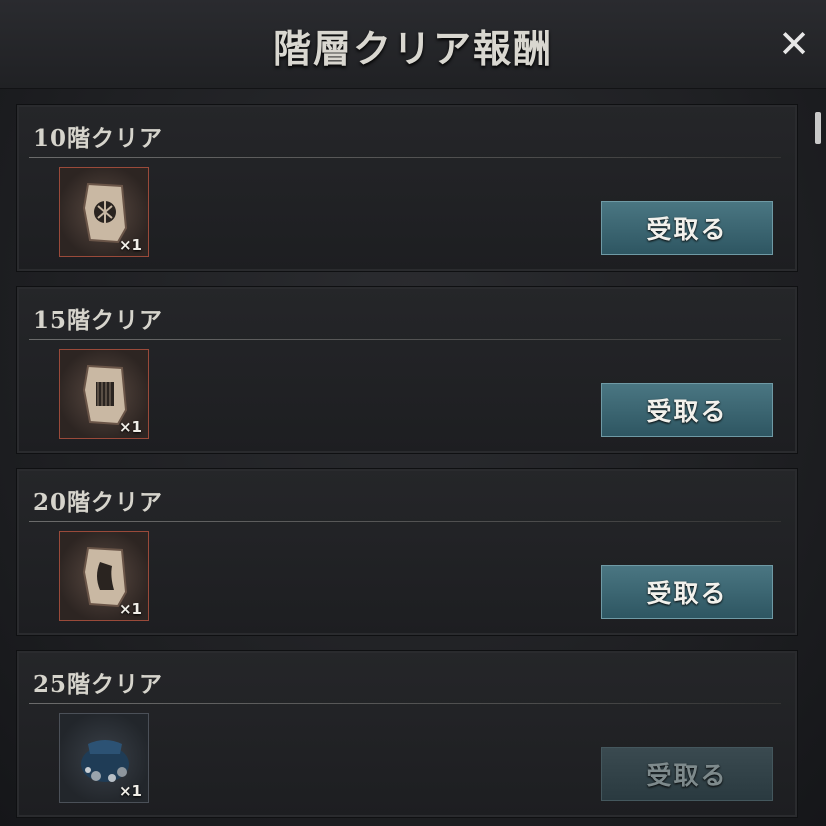  What do you see at coordinates (98, 320) in the screenshot?
I see `reward-title: 15階クリア` at bounding box center [98, 320].